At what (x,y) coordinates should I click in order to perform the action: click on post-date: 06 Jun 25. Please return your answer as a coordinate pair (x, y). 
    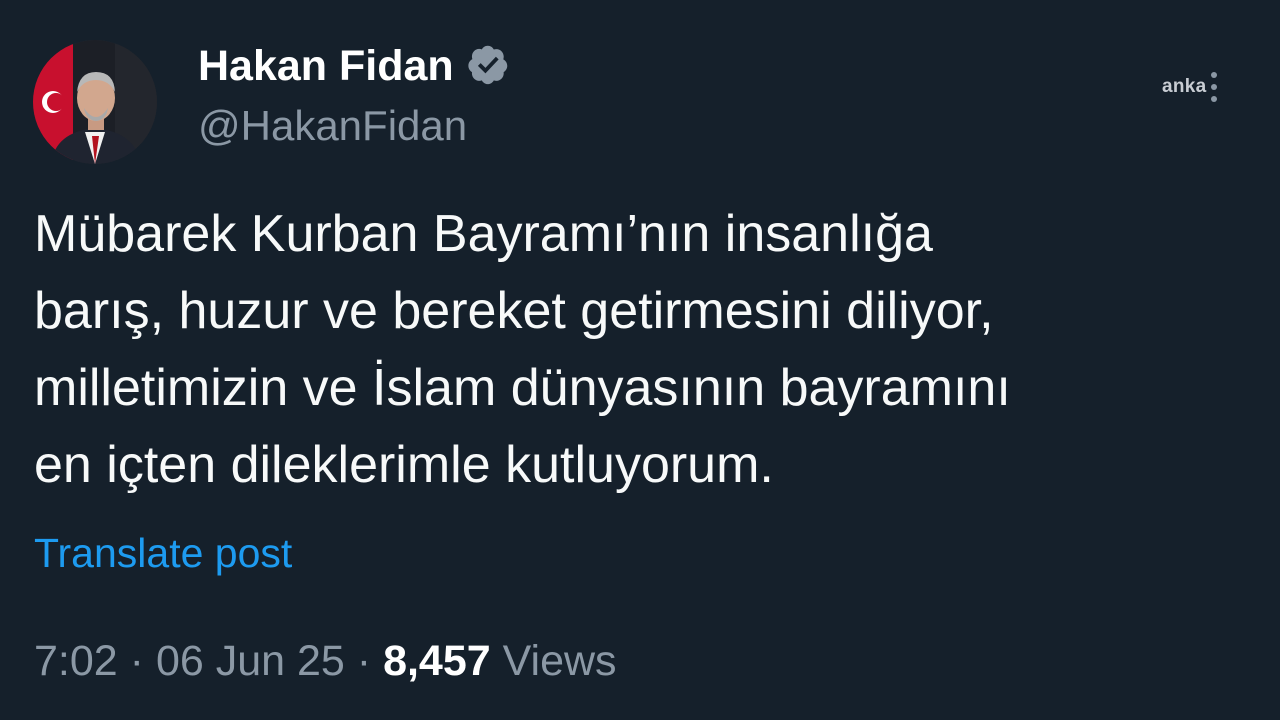
    Looking at the image, I should click on (250, 661).